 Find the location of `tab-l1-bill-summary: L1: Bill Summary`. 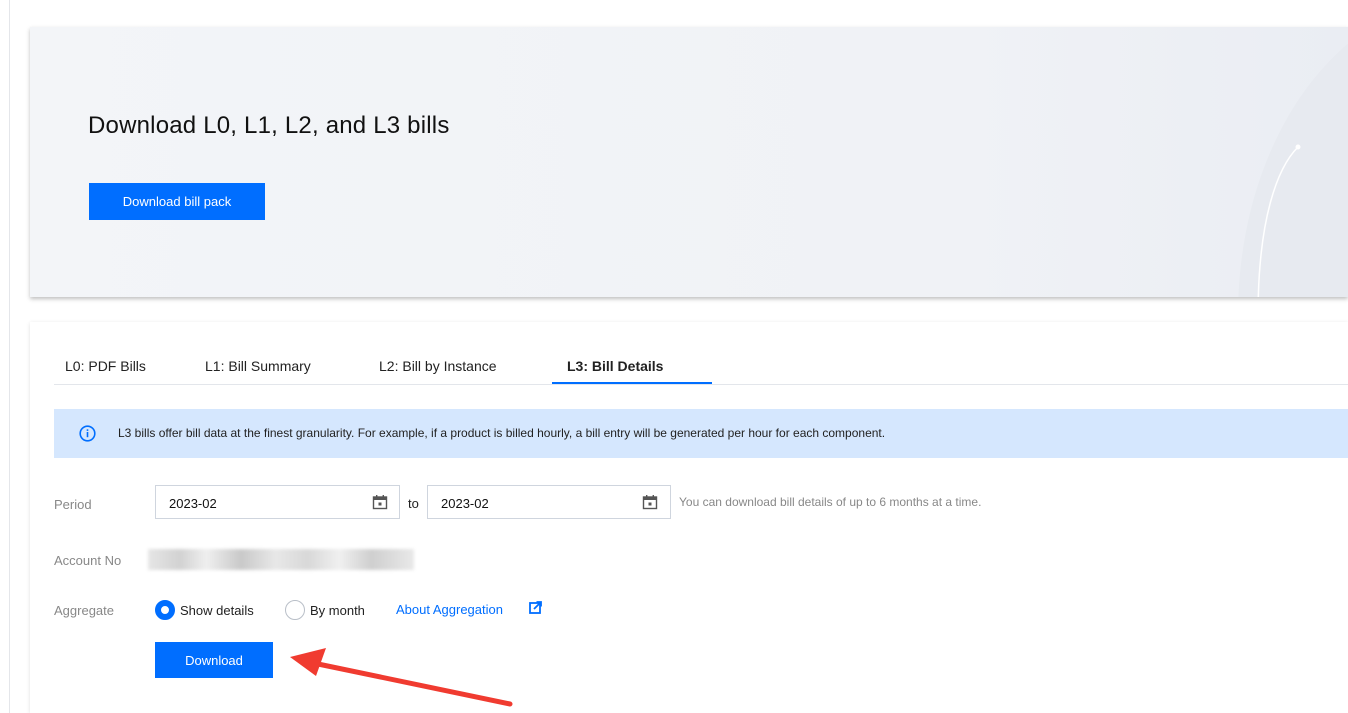

tab-l1-bill-summary: L1: Bill Summary is located at coordinates (258, 366).